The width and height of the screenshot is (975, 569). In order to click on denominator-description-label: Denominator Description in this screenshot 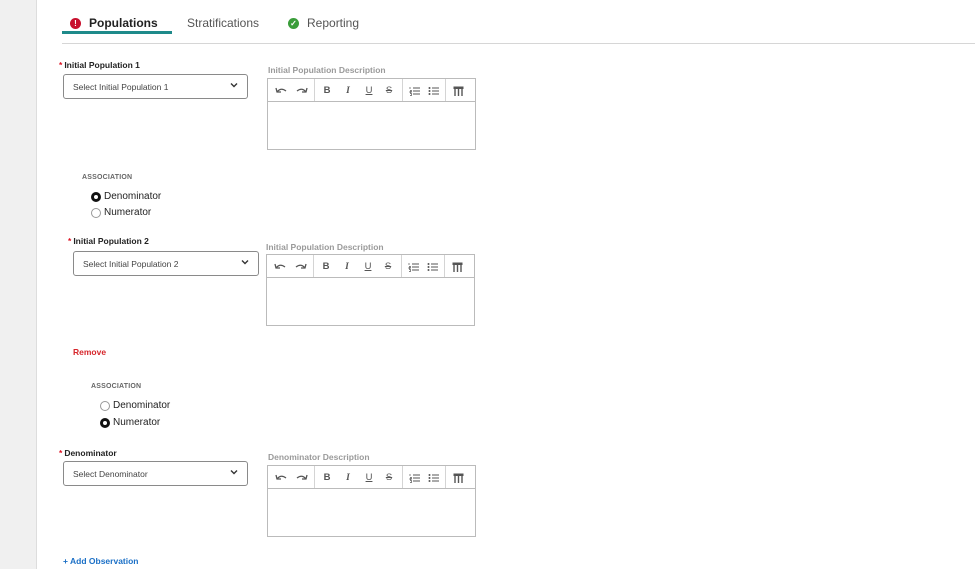, I will do `click(319, 457)`.